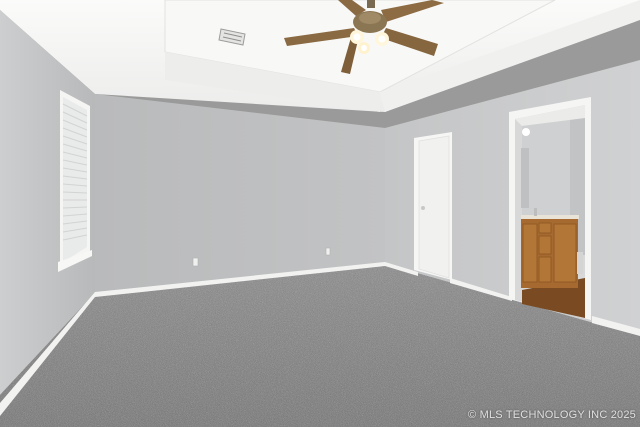 This screenshot has height=427, width=640. Describe the element at coordinates (550, 248) in the screenshot. I see `vanity-cabinet` at that location.